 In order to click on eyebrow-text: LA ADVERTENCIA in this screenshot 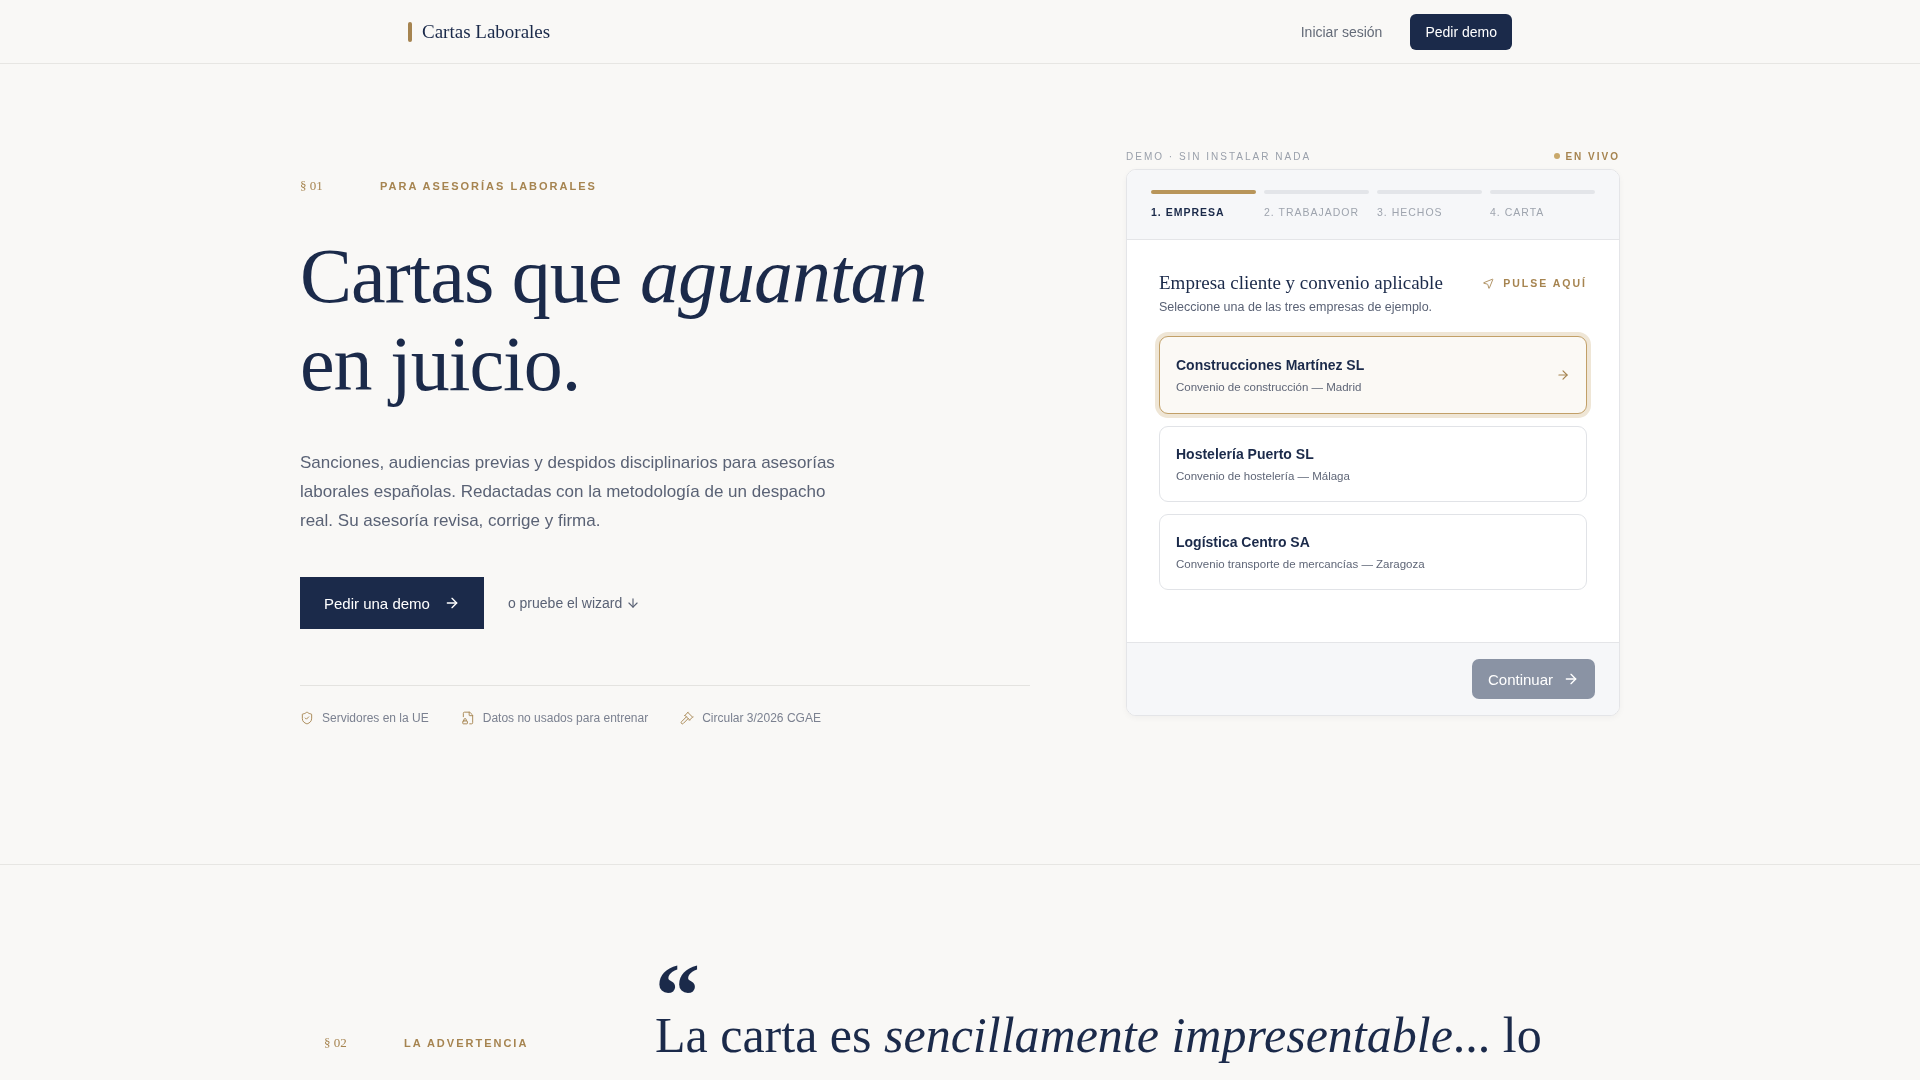, I will do `click(466, 1043)`.